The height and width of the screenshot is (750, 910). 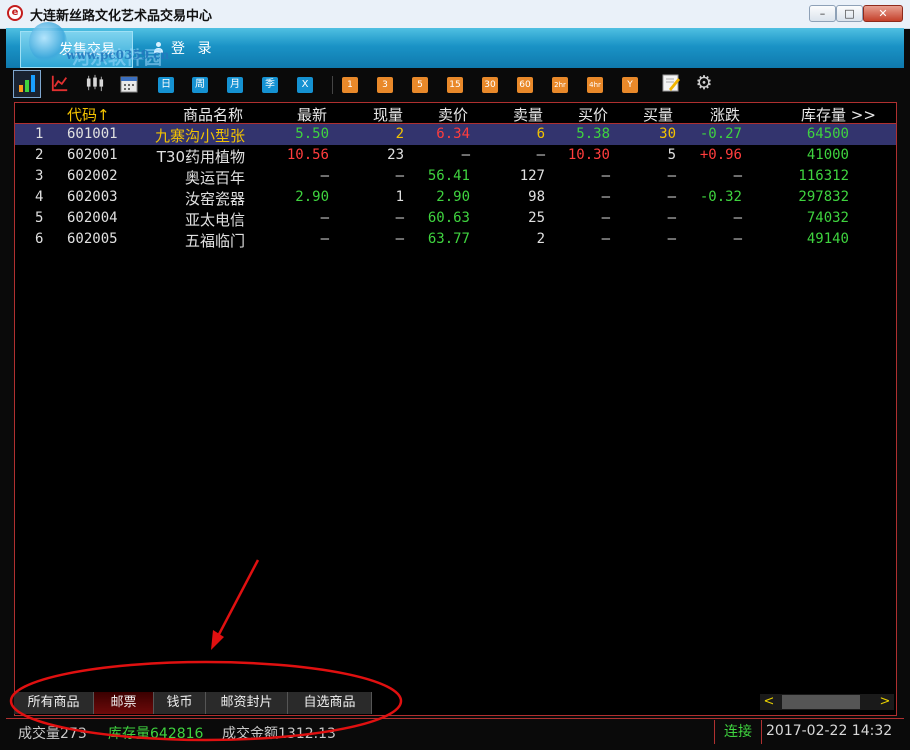 I want to click on row-ask-volume: —, so click(x=540, y=155).